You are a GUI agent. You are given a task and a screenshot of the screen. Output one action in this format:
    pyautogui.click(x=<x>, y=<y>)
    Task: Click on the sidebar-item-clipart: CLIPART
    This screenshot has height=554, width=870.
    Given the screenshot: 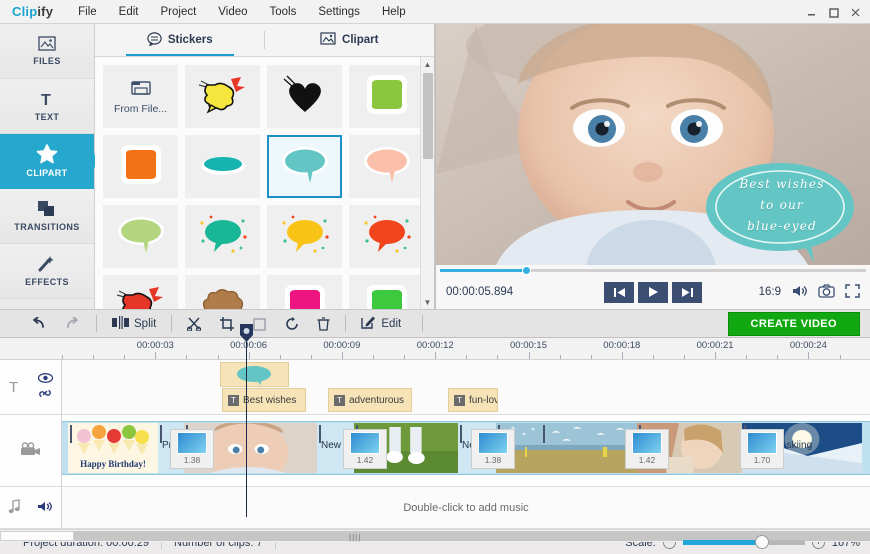 What is the action you would take?
    pyautogui.click(x=50, y=161)
    